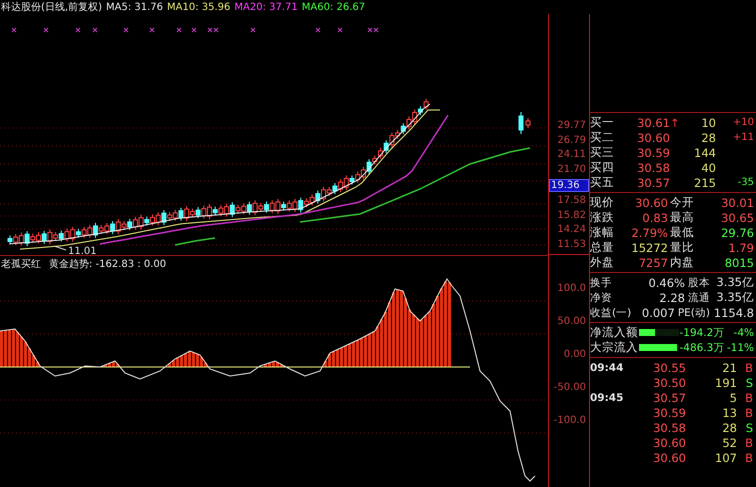 The image size is (756, 487). I want to click on quote-label: PE(动), so click(694, 313).